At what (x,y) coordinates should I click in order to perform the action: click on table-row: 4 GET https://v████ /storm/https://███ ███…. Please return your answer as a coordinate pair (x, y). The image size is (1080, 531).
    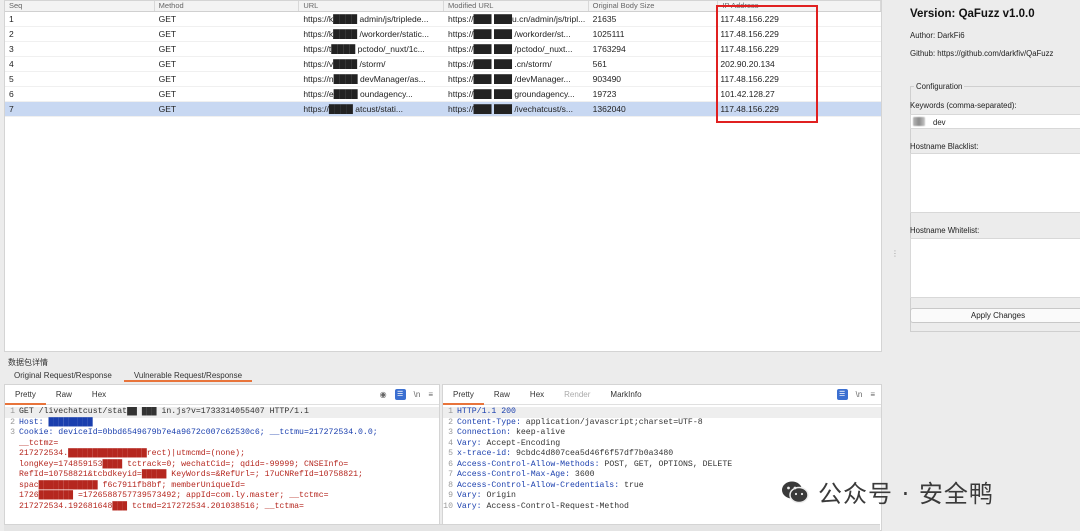
    Looking at the image, I should click on (443, 64).